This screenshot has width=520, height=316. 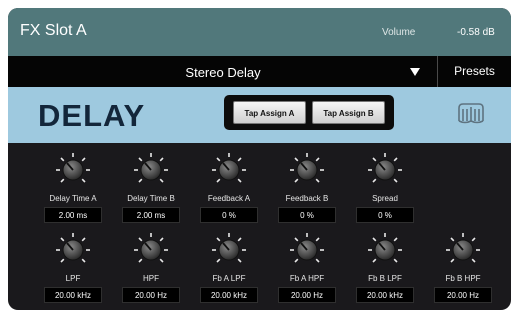 I want to click on spread-knob, so click(x=385, y=170).